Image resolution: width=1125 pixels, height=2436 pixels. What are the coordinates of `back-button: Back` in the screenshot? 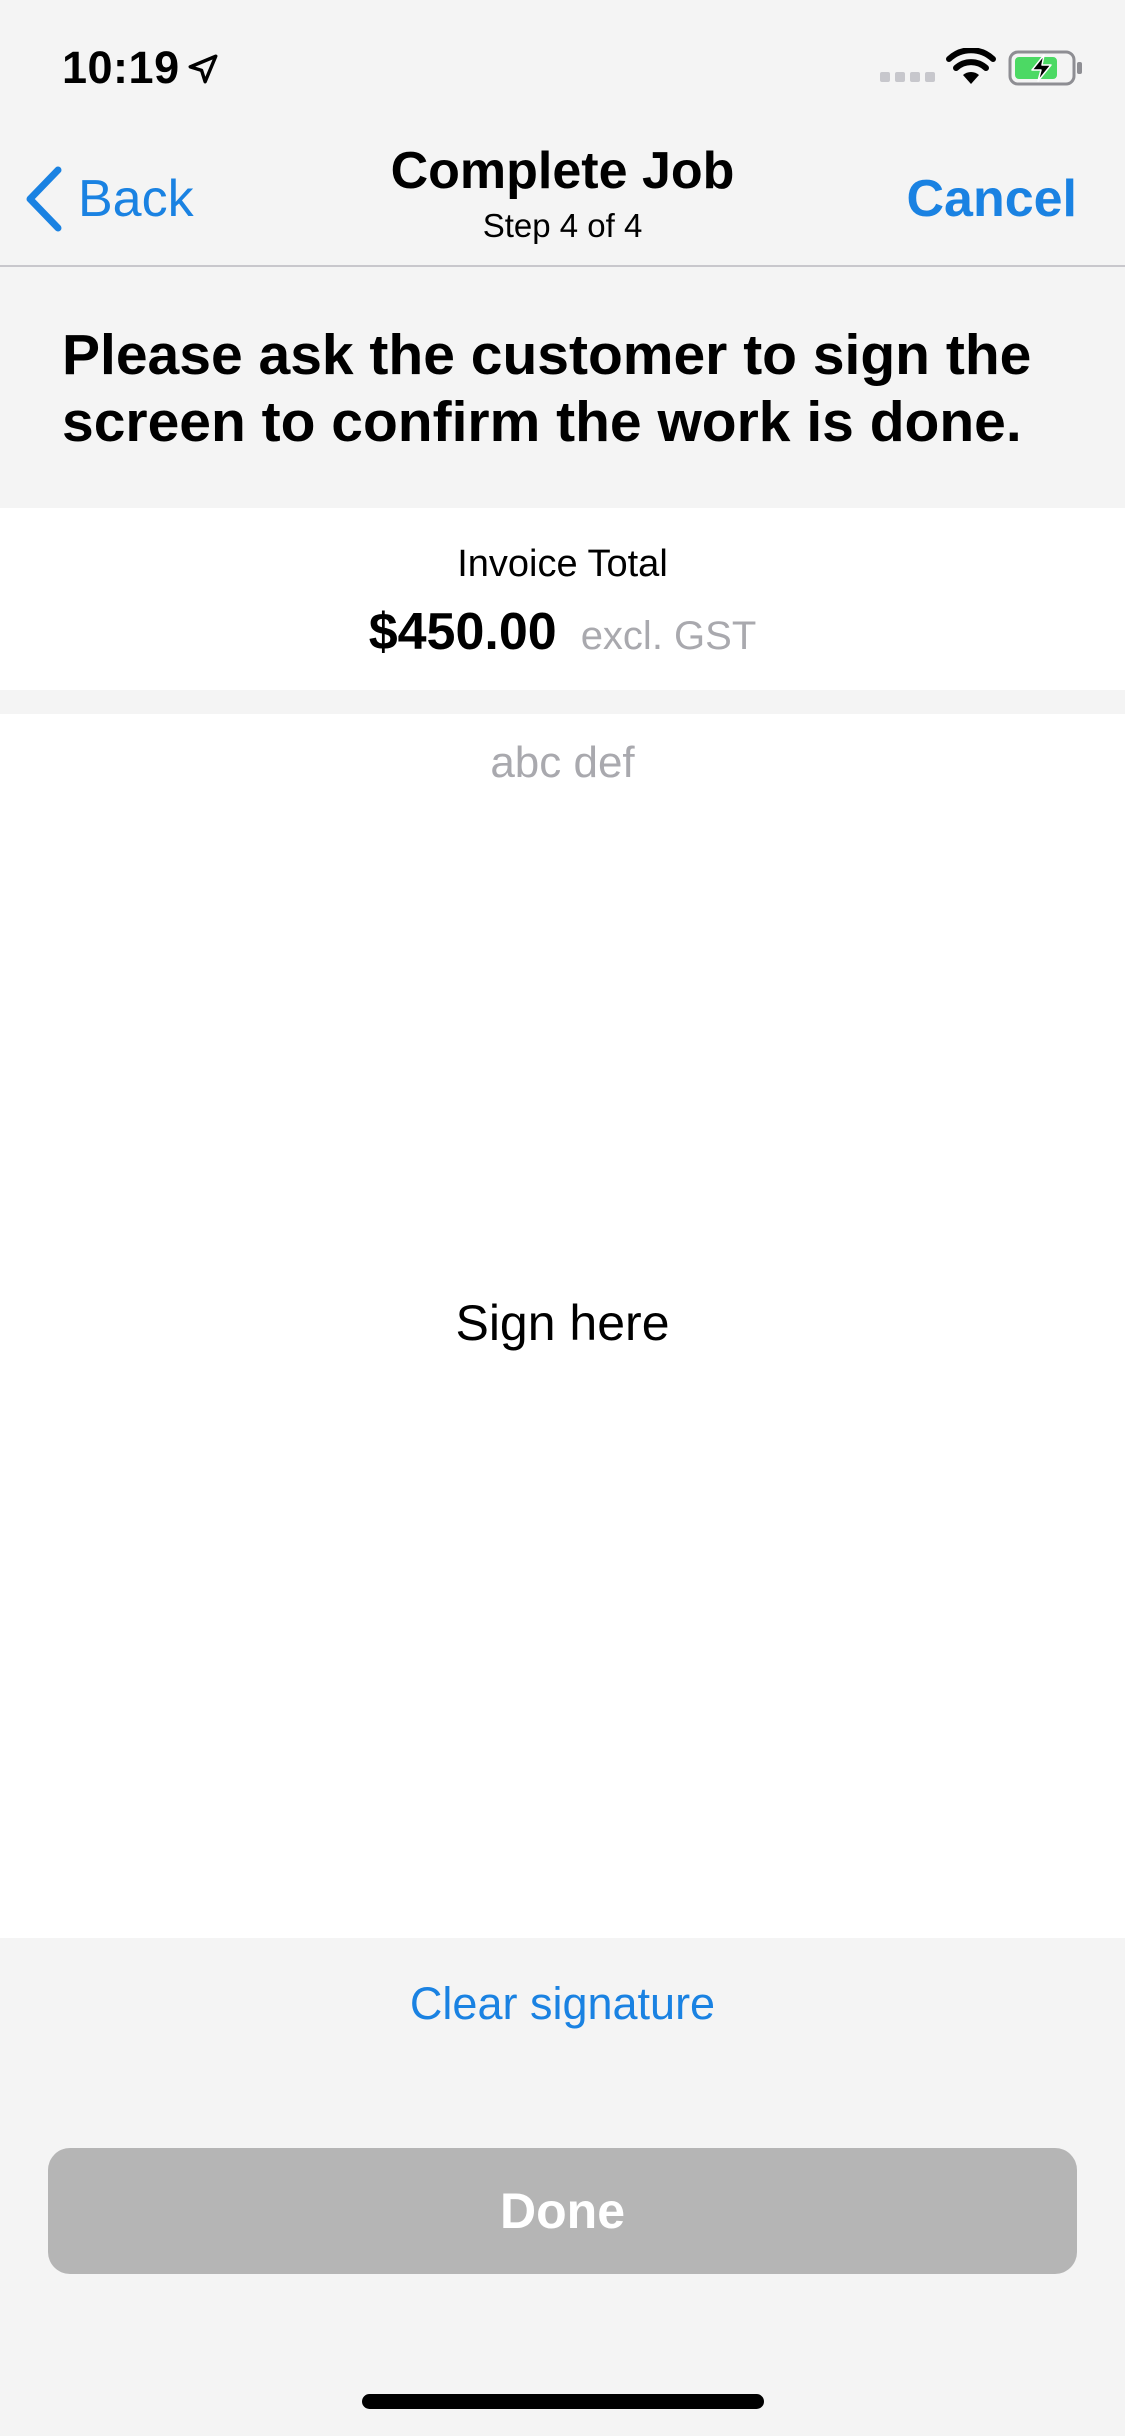 It's located at (109, 199).